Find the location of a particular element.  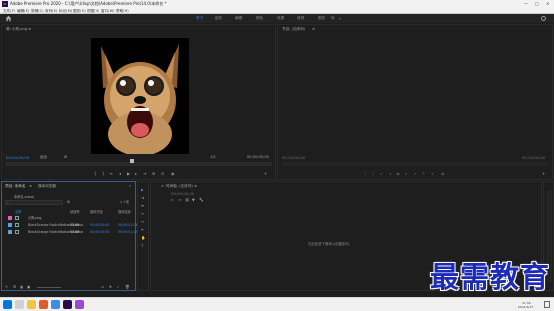

track-select-tool-icon: ⇉ is located at coordinates (142, 198).